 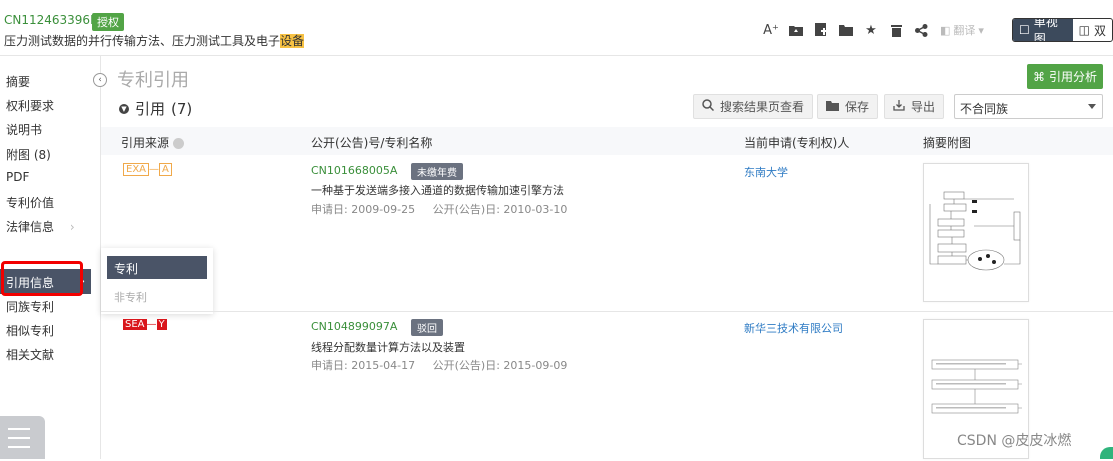 I want to click on publication-date: 公开(公告)日: 2015-09-09, so click(x=500, y=365).